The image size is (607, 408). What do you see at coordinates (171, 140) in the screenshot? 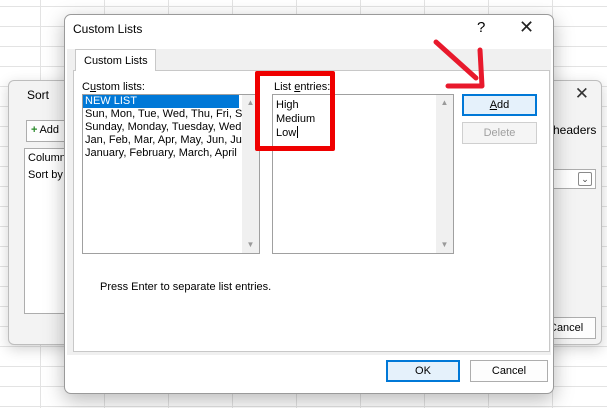
I see `list-item: Jan, Feb, Mar, Apr, May, Jun, Jul` at bounding box center [171, 140].